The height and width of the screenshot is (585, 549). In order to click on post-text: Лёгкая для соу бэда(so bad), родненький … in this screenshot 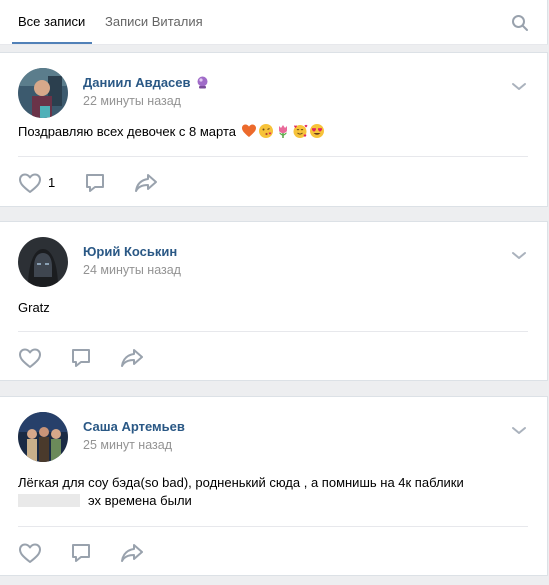, I will do `click(241, 492)`.